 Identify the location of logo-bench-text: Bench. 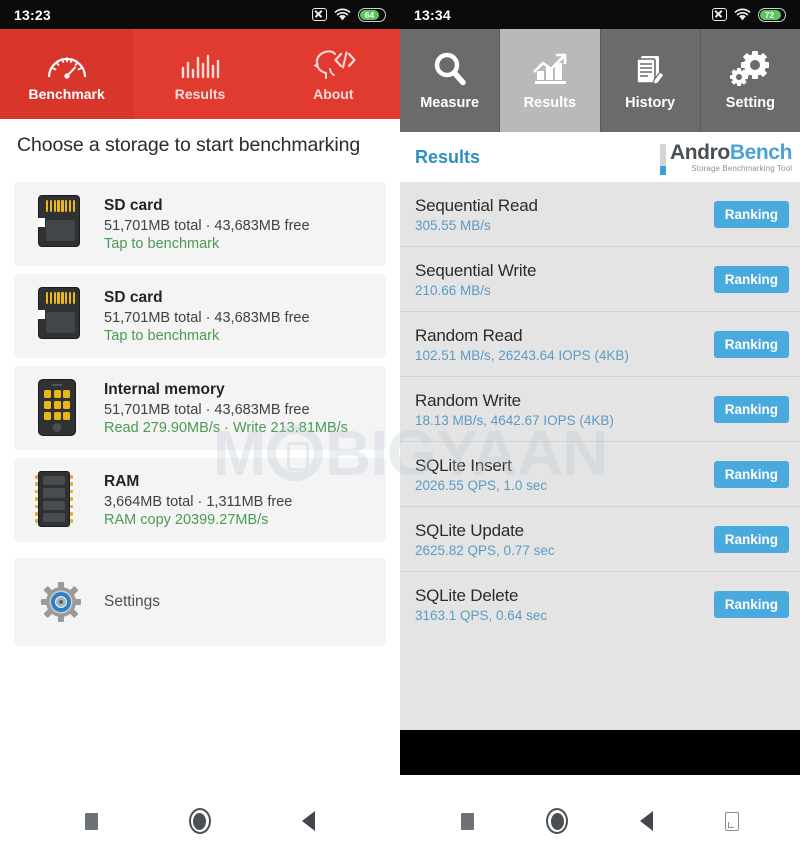
(761, 152).